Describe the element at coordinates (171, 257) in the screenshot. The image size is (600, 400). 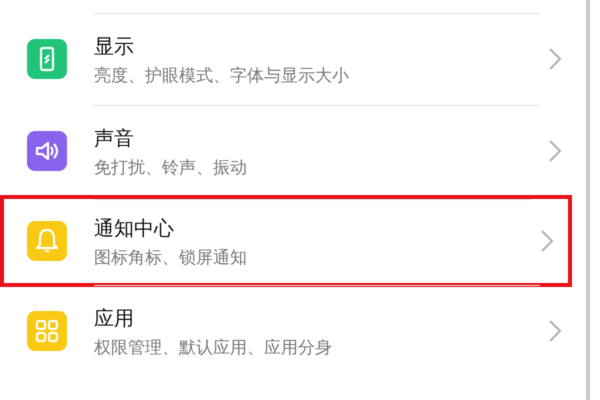
I see `setting-description: 图标角标、锁屏通知` at that location.